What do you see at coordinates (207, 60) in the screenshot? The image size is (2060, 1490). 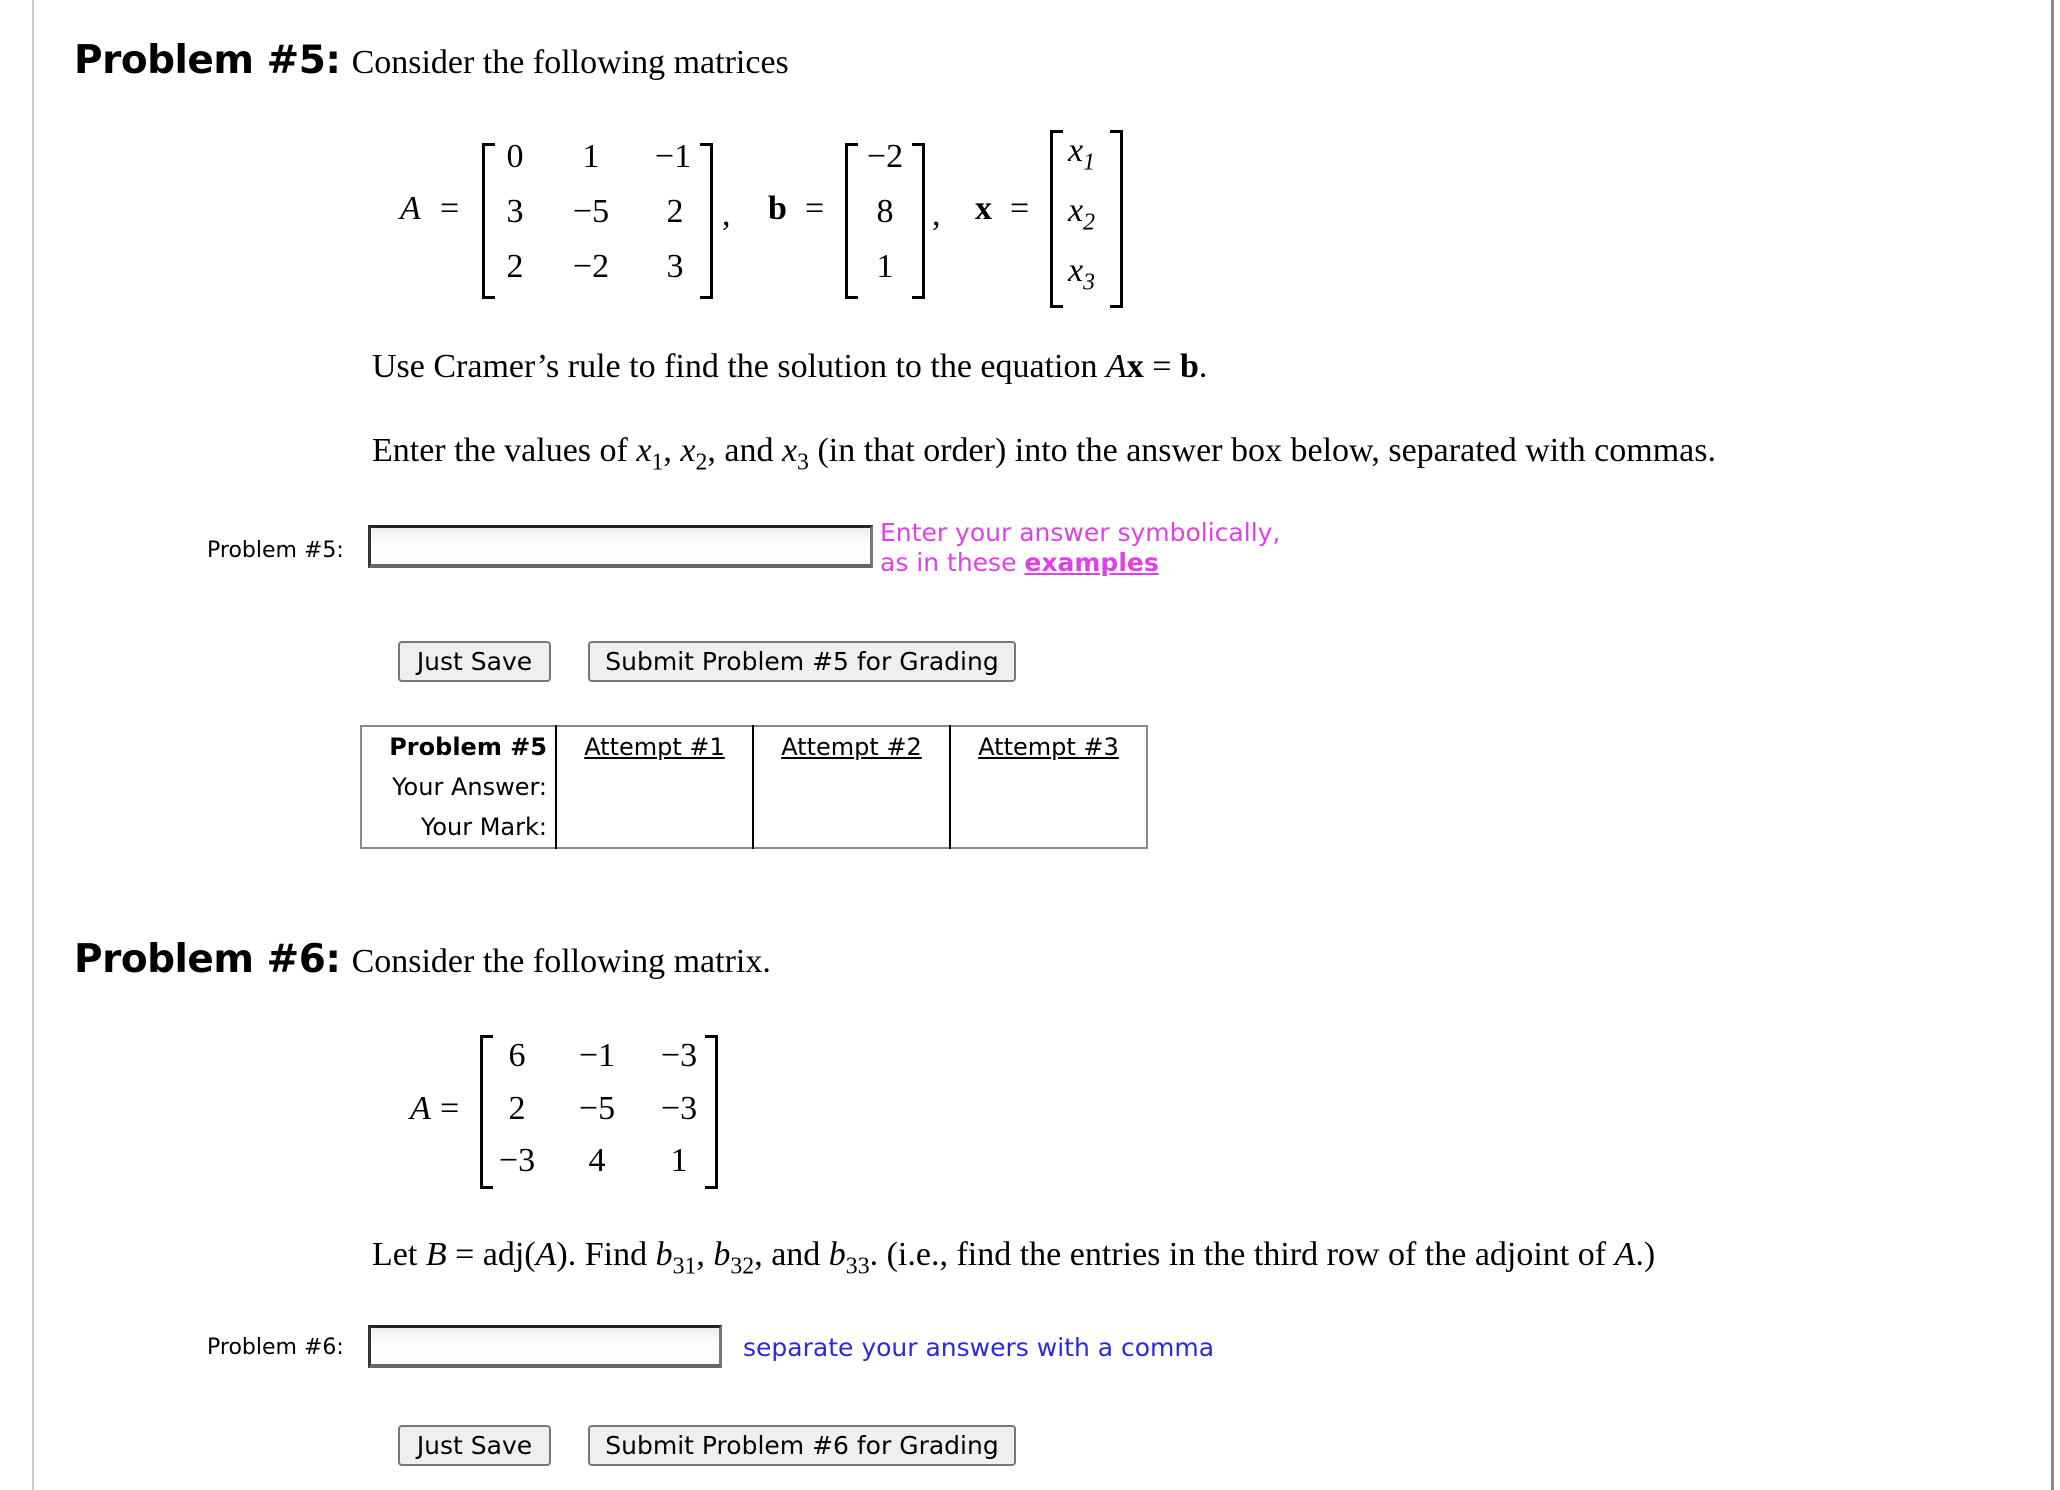 I see `problem-5-heading: Problem #5:` at bounding box center [207, 60].